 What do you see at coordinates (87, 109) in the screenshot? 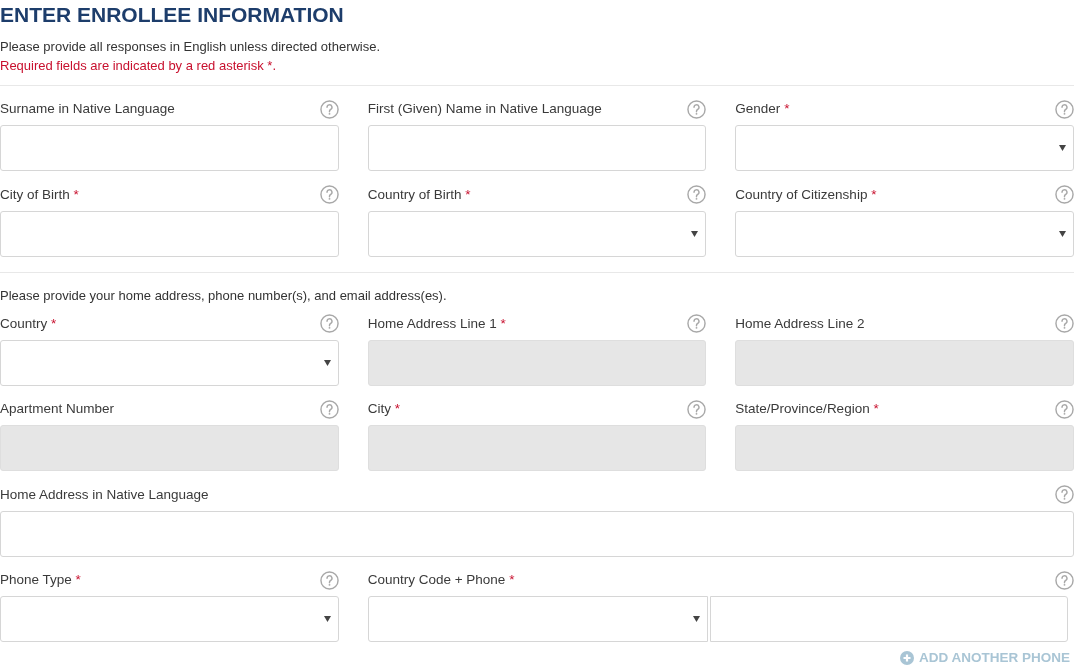
I see `field-label: Surname in Native Language` at bounding box center [87, 109].